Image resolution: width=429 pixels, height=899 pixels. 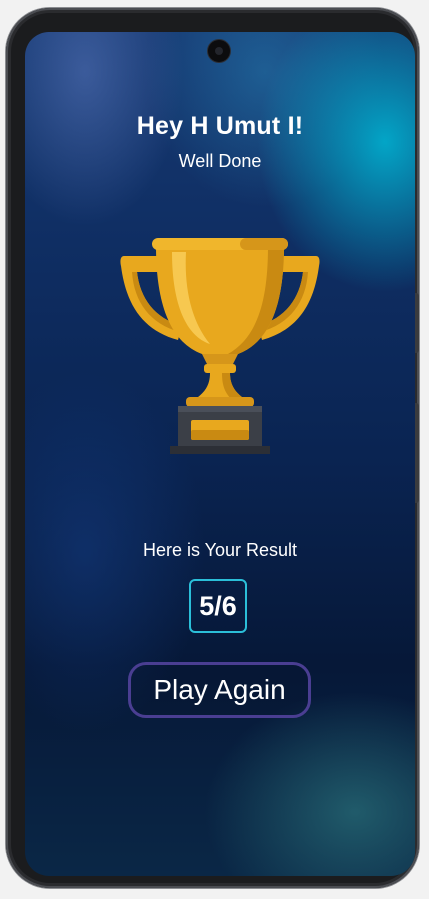 What do you see at coordinates (218, 606) in the screenshot?
I see `score-display: 5/6` at bounding box center [218, 606].